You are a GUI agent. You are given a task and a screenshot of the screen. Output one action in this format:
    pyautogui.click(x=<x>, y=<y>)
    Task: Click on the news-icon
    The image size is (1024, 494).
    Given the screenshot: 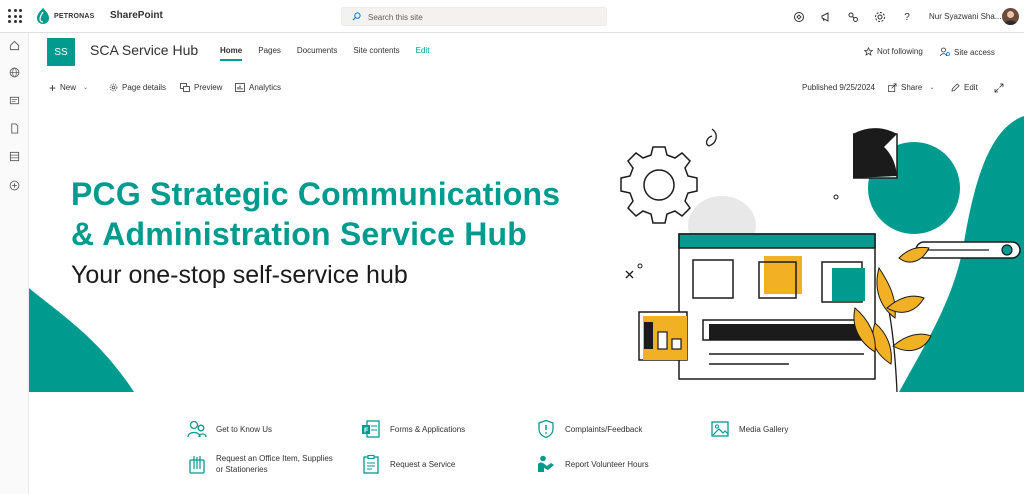 What is the action you would take?
    pyautogui.click(x=14, y=100)
    